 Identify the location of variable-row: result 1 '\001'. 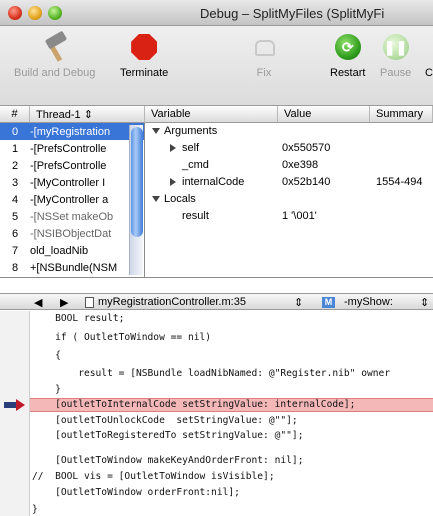
(289, 216).